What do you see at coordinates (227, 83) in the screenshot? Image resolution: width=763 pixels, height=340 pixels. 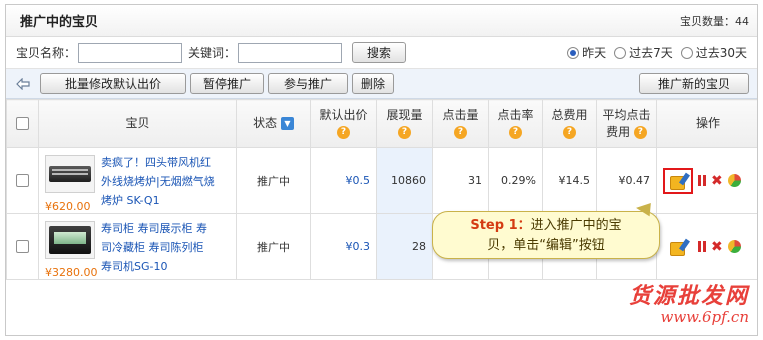 I see `pause-promotion-button: 暂停推广` at bounding box center [227, 83].